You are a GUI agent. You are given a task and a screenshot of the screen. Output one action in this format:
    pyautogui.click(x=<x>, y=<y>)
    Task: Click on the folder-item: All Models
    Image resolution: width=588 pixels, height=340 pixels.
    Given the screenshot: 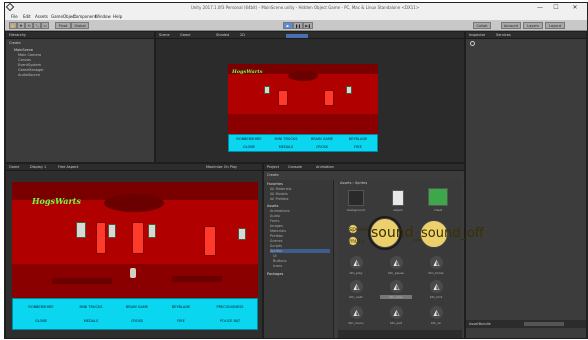 What is the action you would take?
    pyautogui.click(x=279, y=194)
    